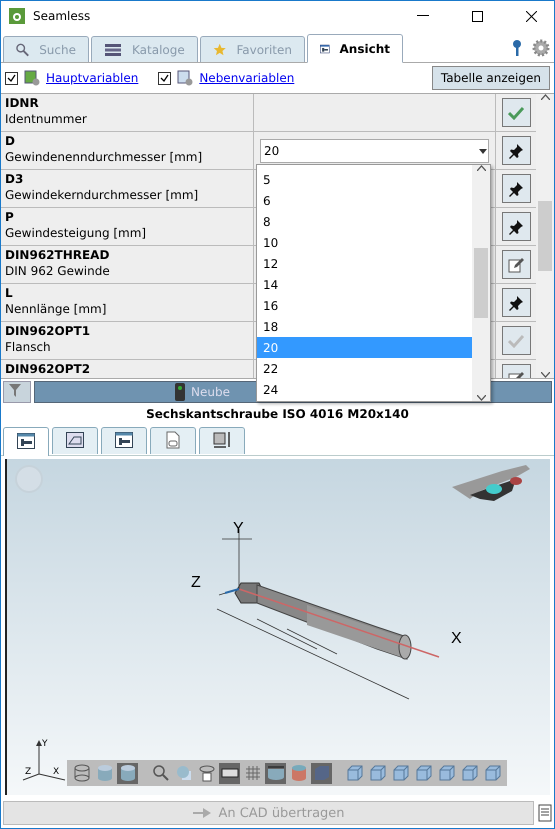  What do you see at coordinates (56, 772) in the screenshot?
I see `triad-label: X` at bounding box center [56, 772].